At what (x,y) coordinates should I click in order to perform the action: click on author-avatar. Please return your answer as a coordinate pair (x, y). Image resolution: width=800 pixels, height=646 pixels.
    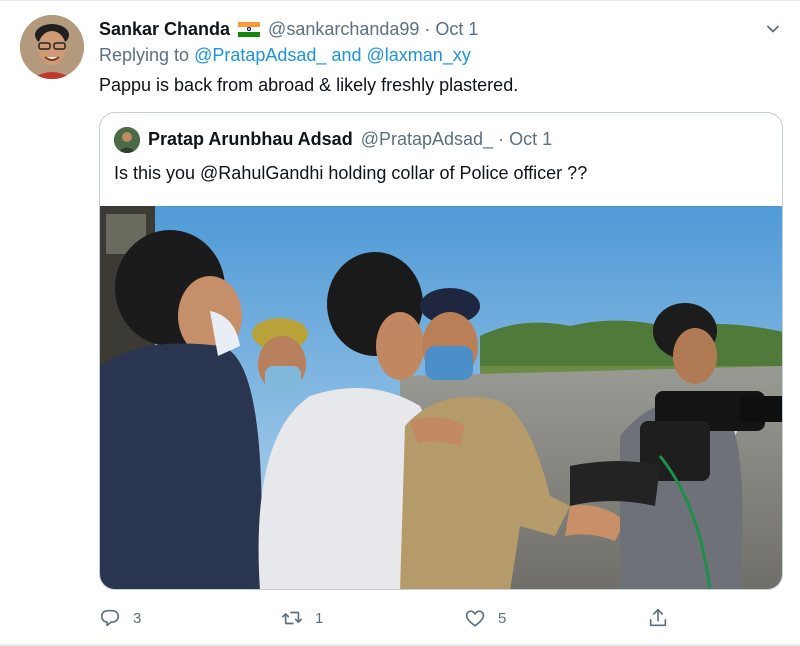
    Looking at the image, I should click on (52, 47).